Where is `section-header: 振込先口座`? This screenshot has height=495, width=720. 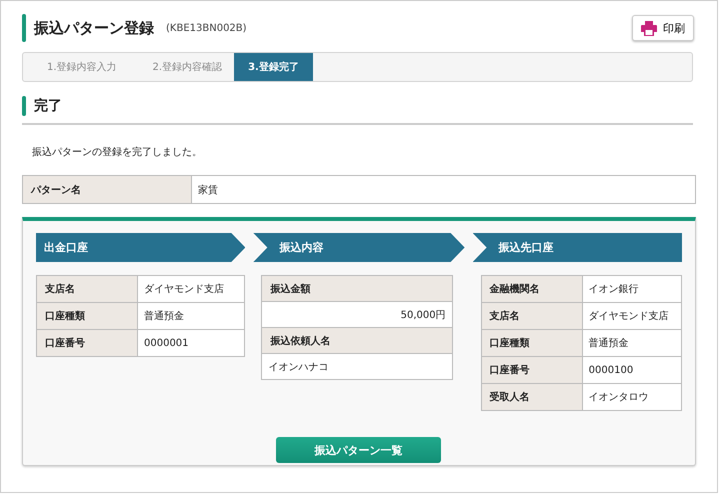
section-header: 振込先口座 is located at coordinates (577, 247).